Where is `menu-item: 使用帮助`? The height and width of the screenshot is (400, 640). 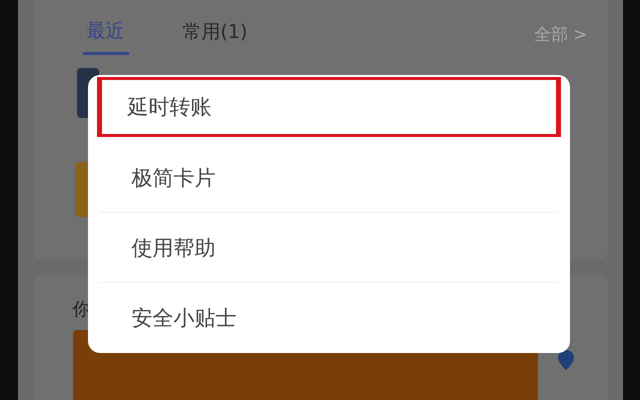
menu-item: 使用帮助 is located at coordinates (329, 248).